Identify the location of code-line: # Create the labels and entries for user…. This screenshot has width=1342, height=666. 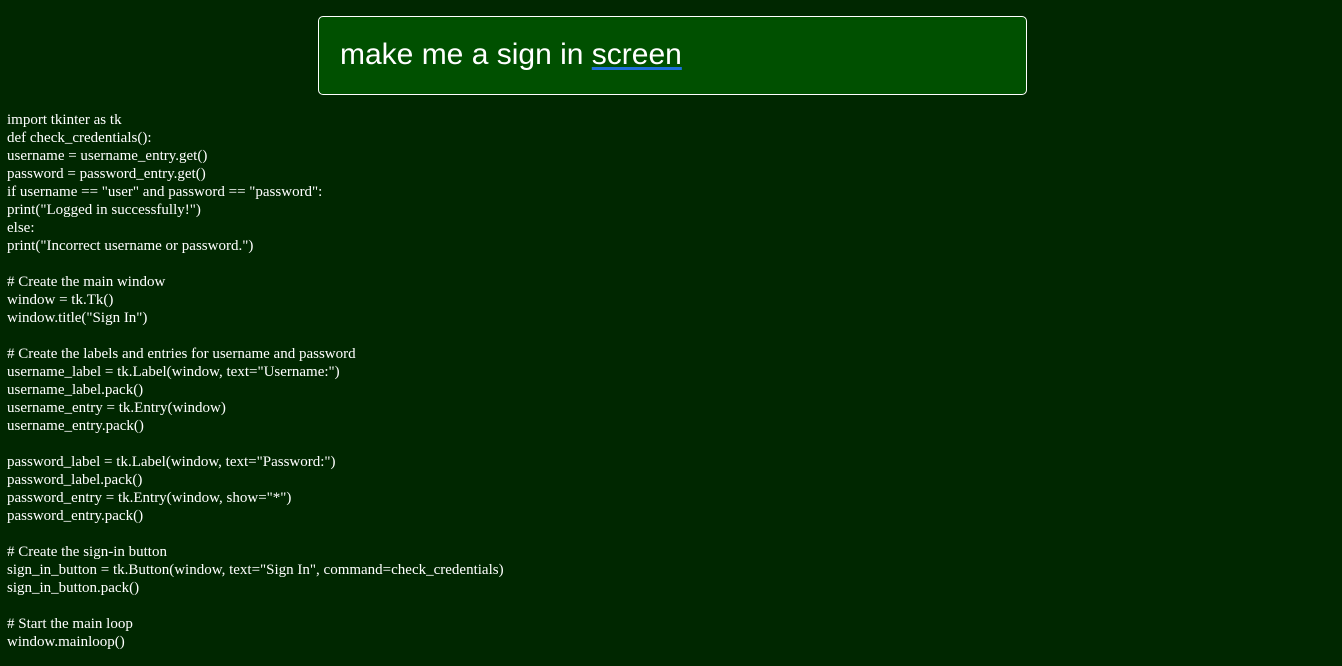
(181, 354).